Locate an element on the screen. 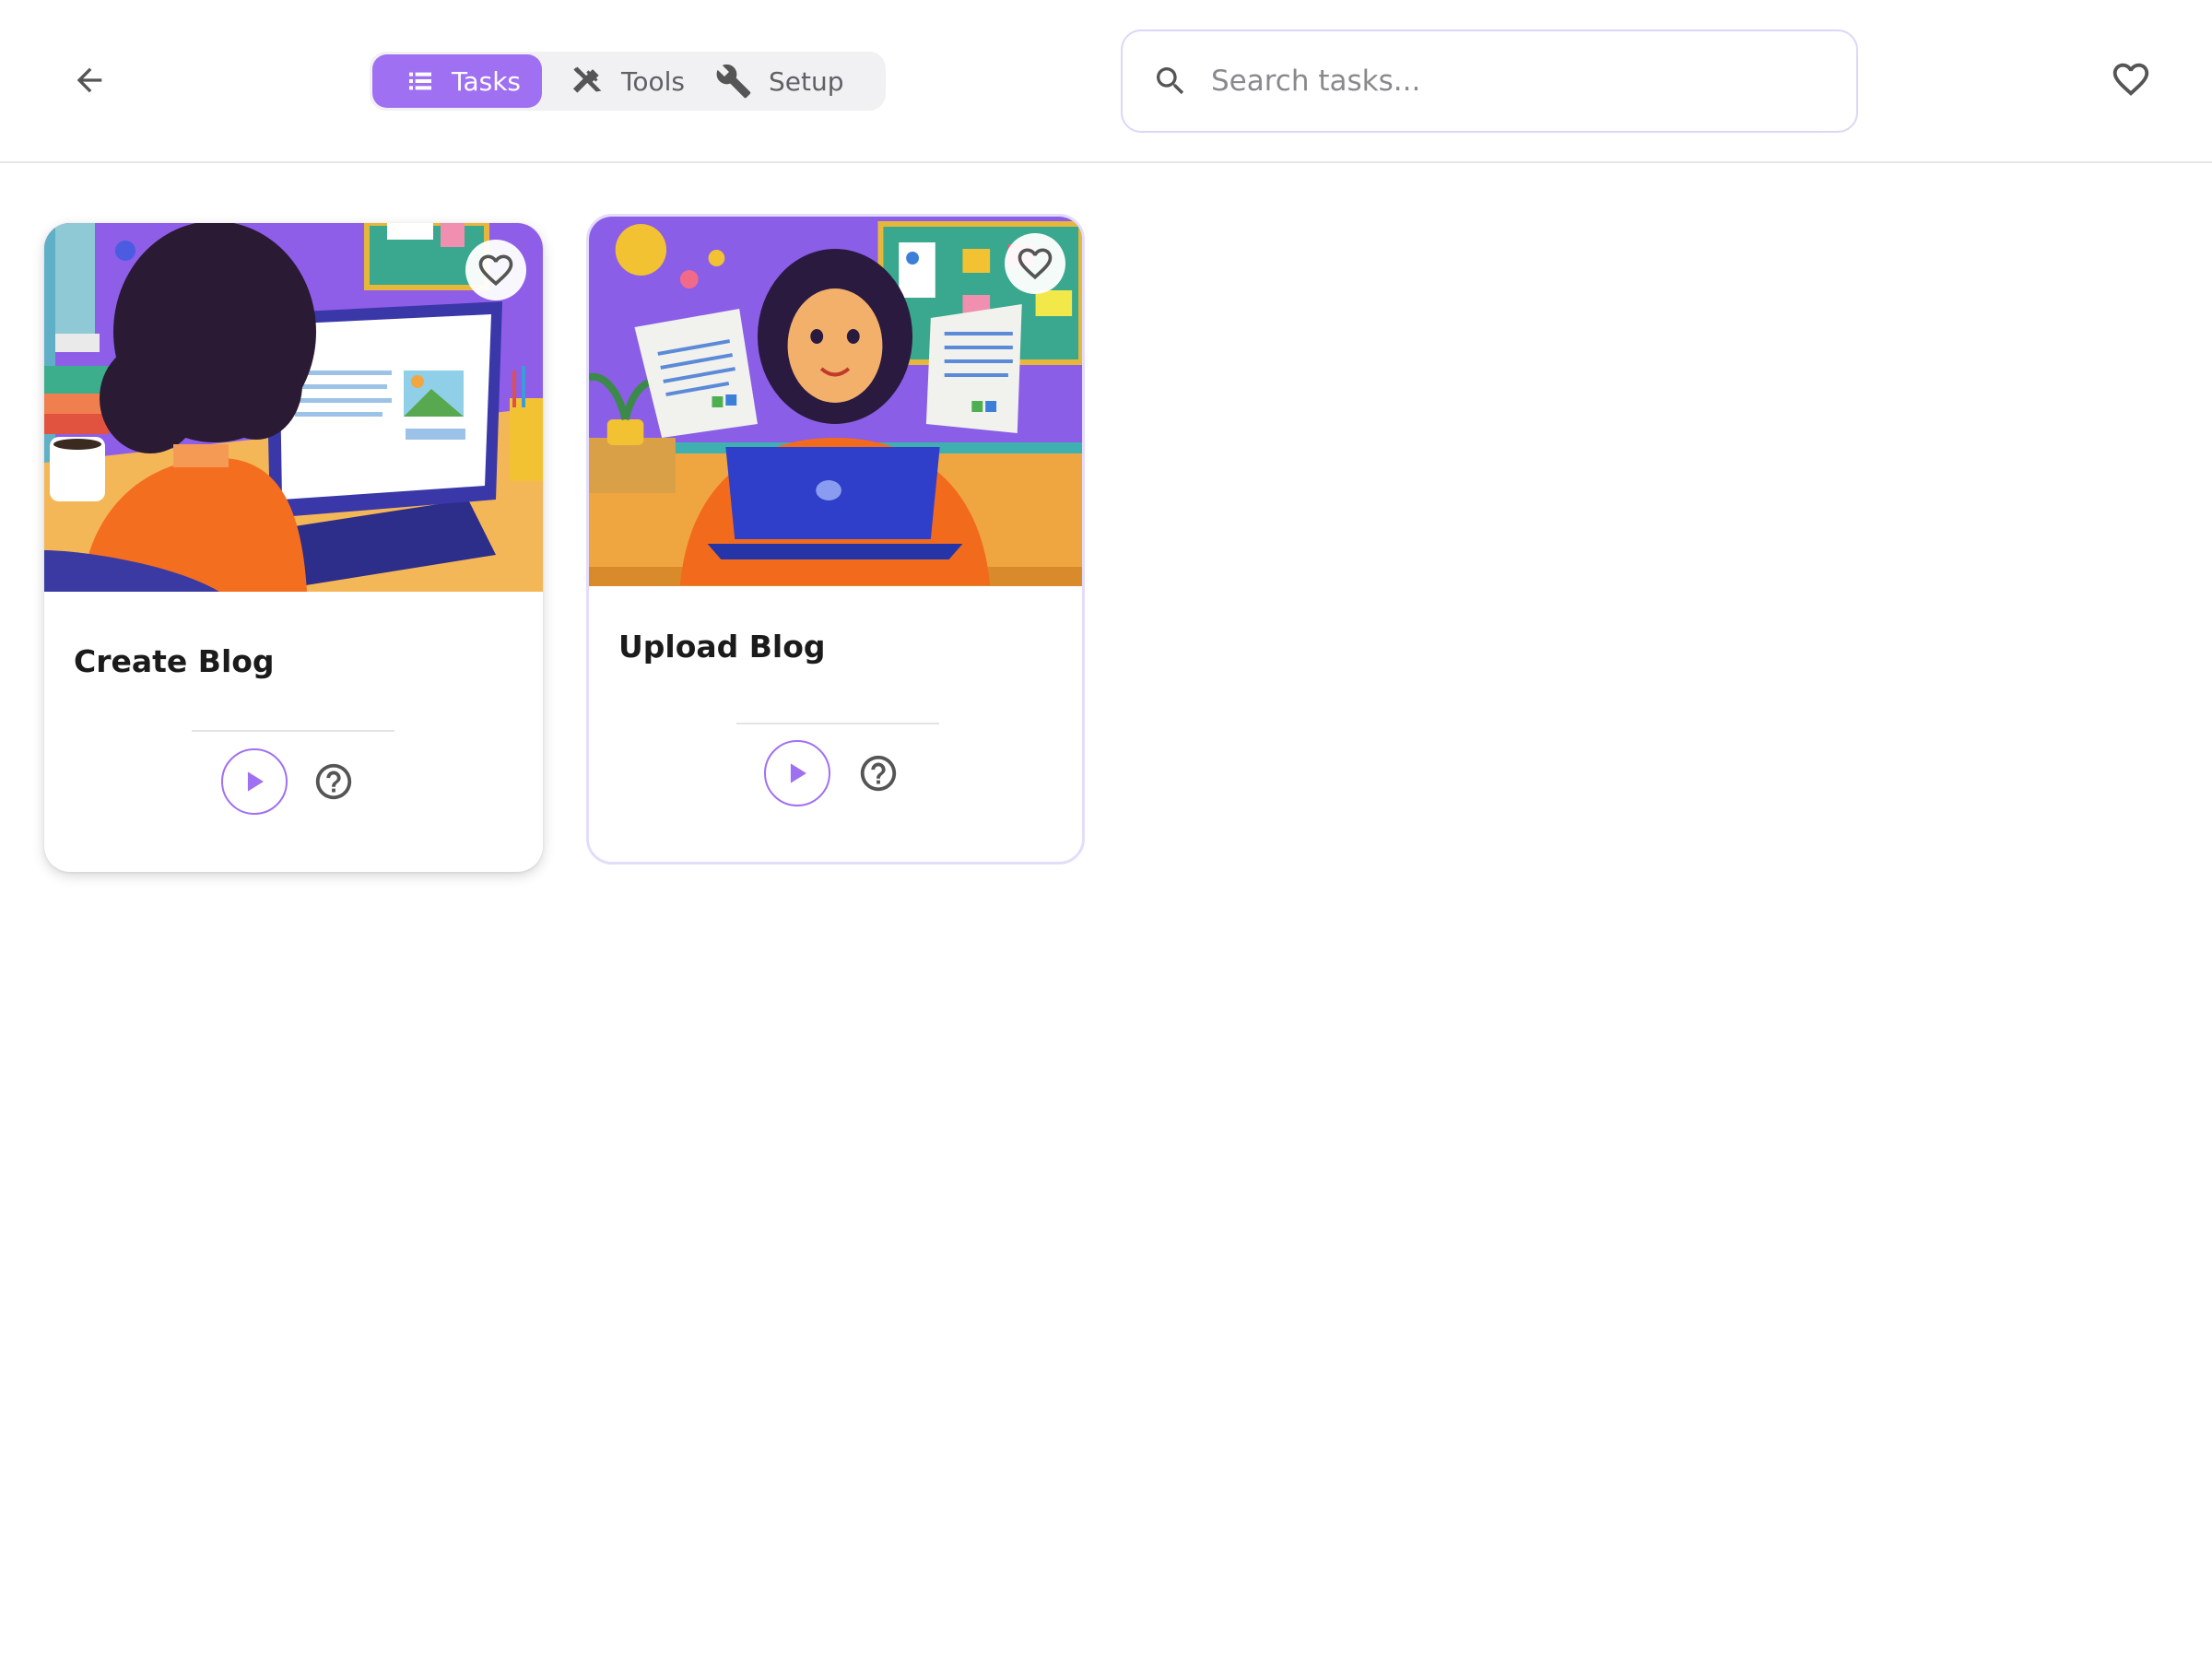  tab-tasks: Tasks is located at coordinates (457, 81).